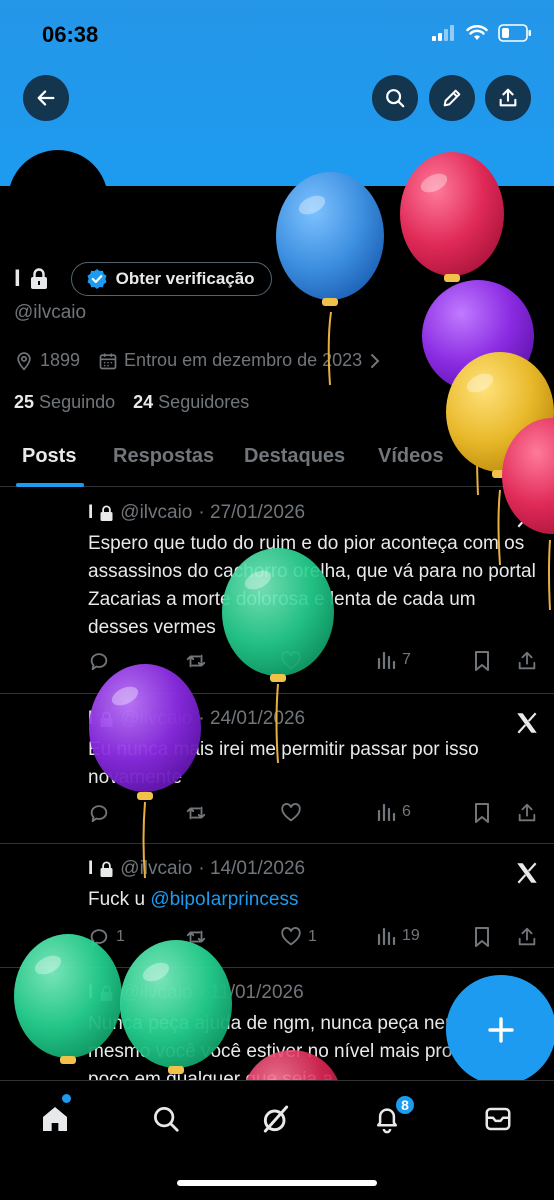 This screenshot has width=554, height=1200. What do you see at coordinates (313, 900) in the screenshot?
I see `post-text: Fuck u @bipoIarprincess` at bounding box center [313, 900].